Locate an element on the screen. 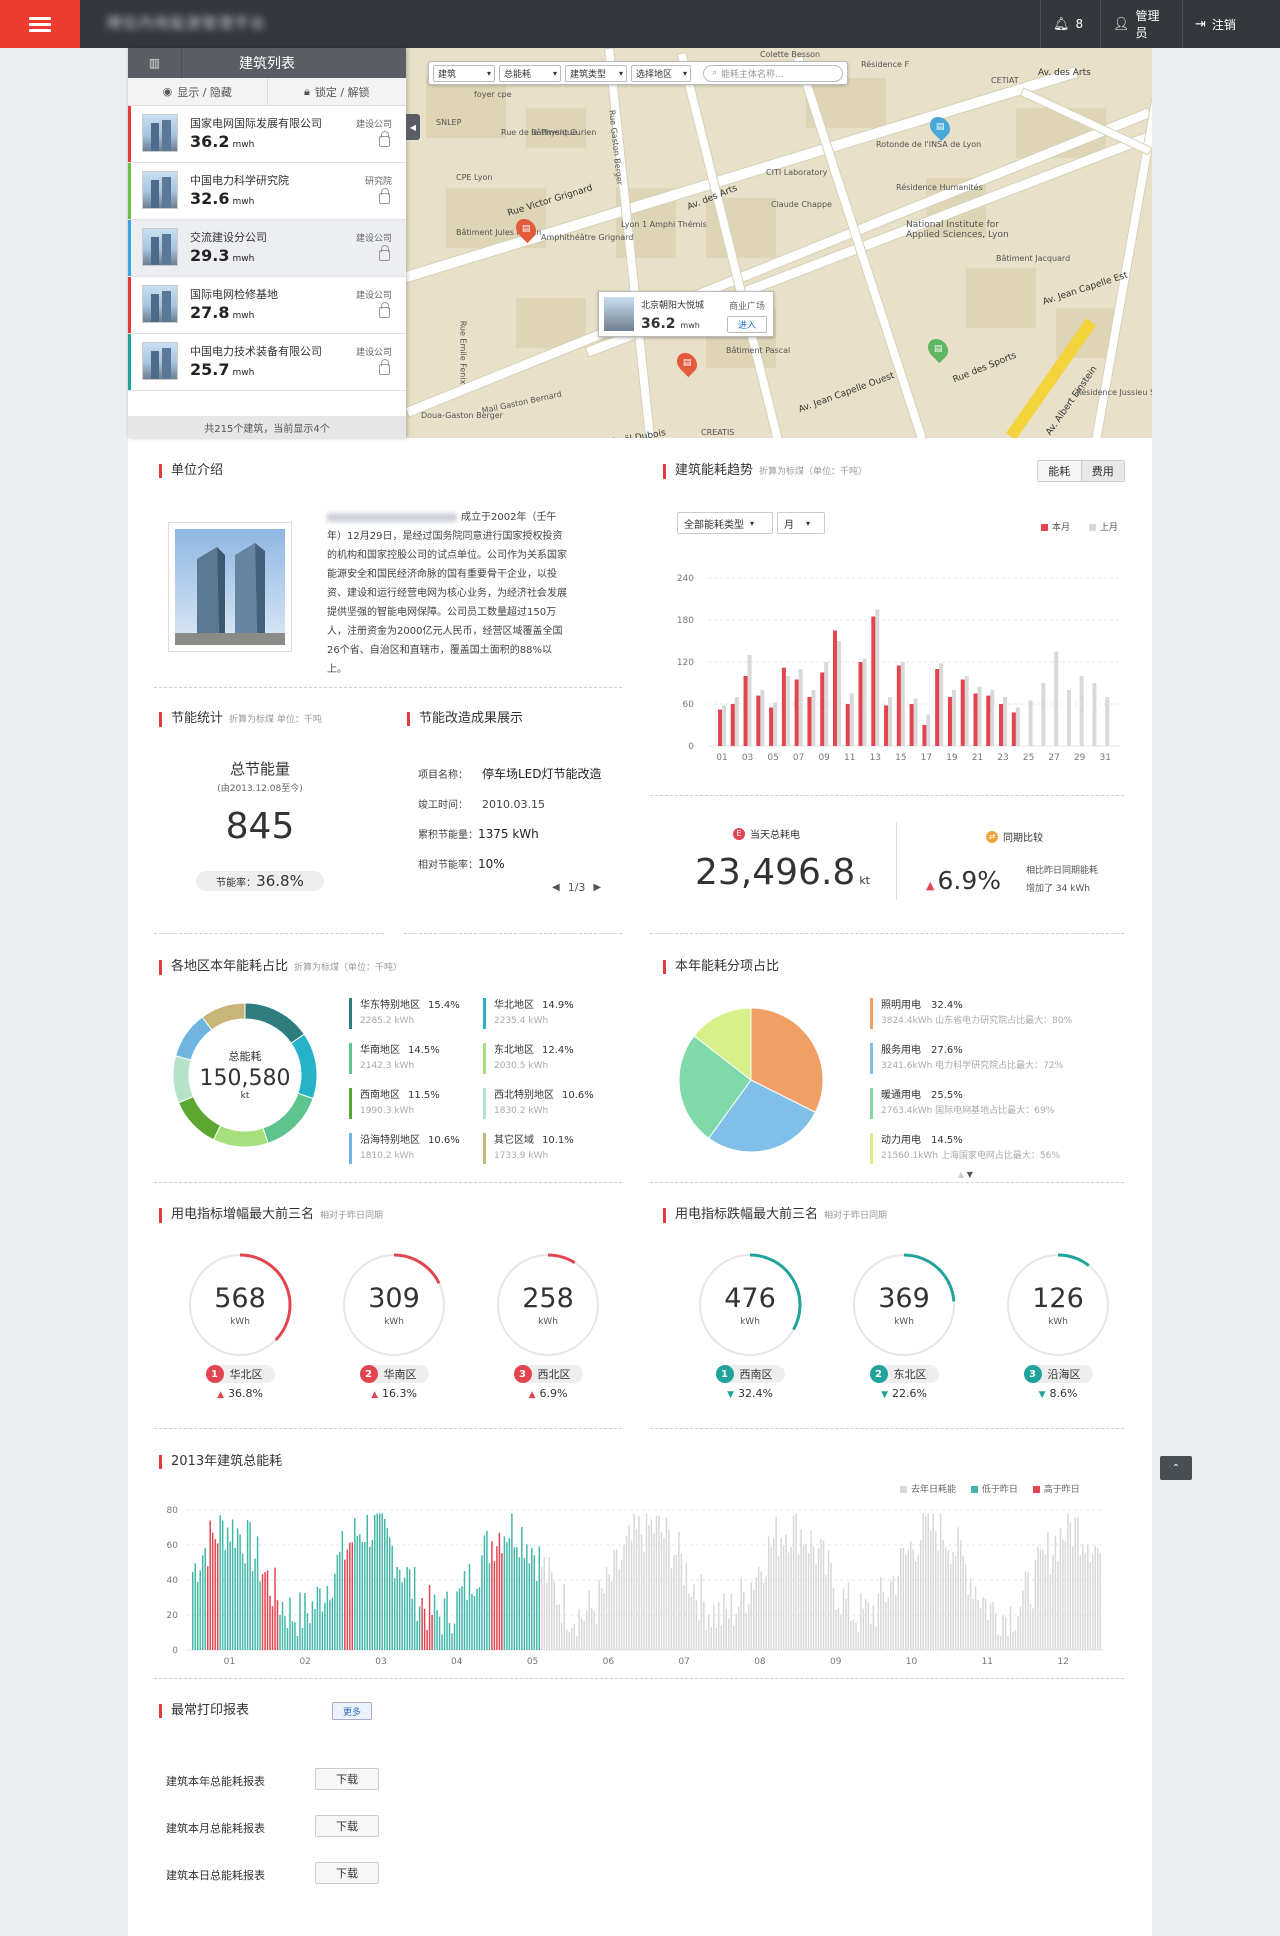 The width and height of the screenshot is (1280, 1936). eye-icon: ◉ is located at coordinates (167, 91).